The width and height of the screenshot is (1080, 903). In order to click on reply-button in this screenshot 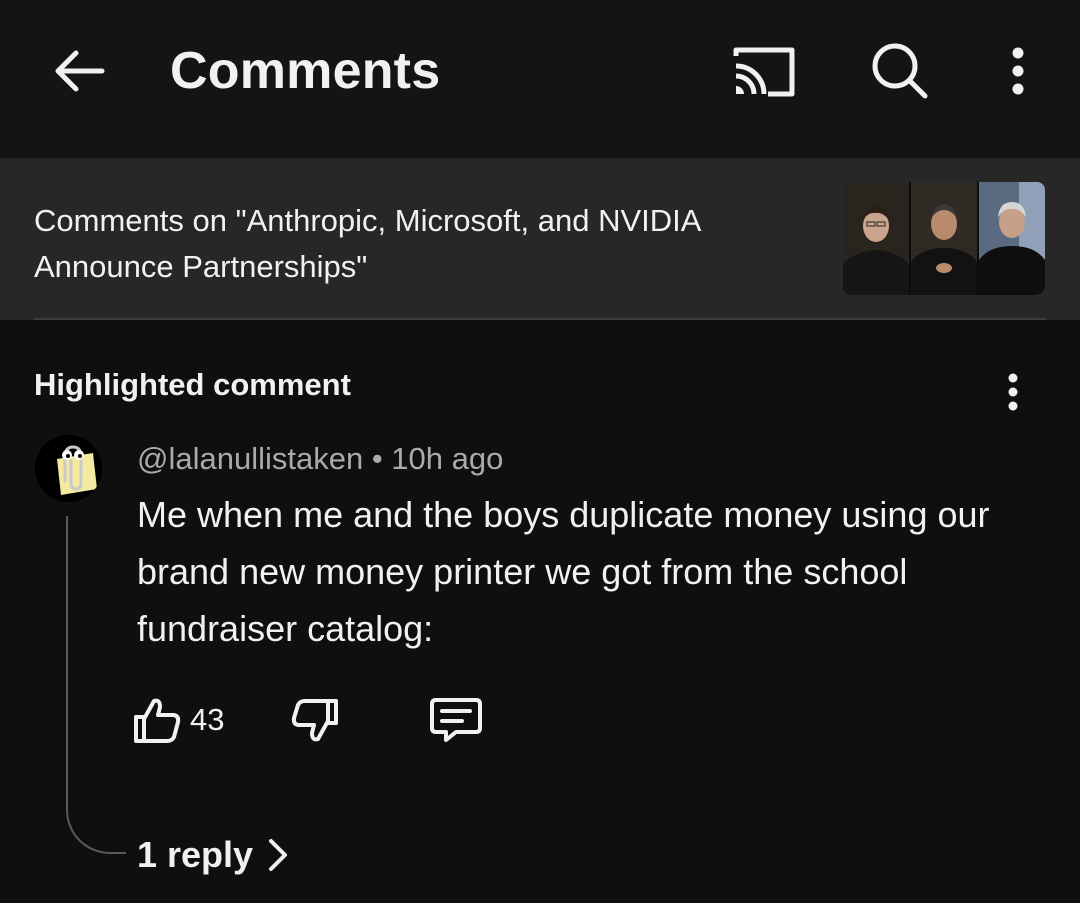, I will do `click(456, 720)`.